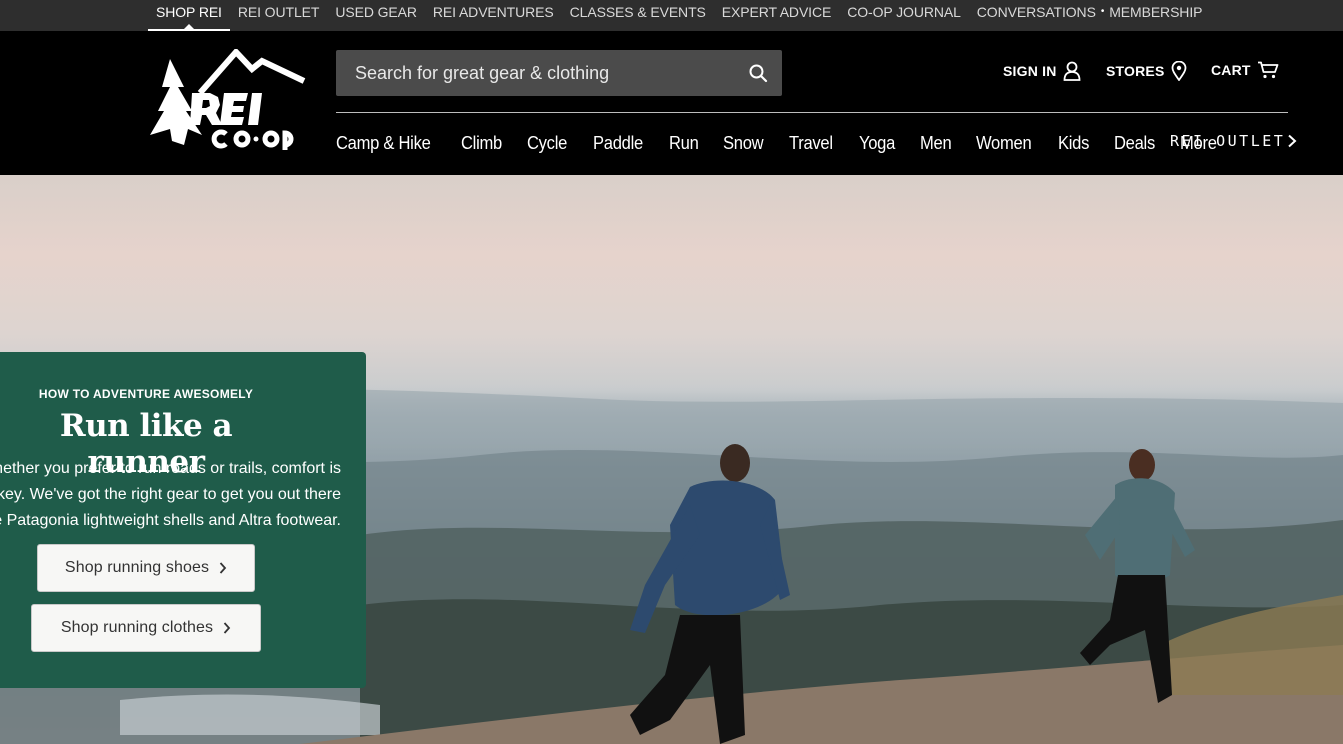  What do you see at coordinates (493, 15) in the screenshot?
I see `topbar-link-rei-adventures: REI ADVENTURES` at bounding box center [493, 15].